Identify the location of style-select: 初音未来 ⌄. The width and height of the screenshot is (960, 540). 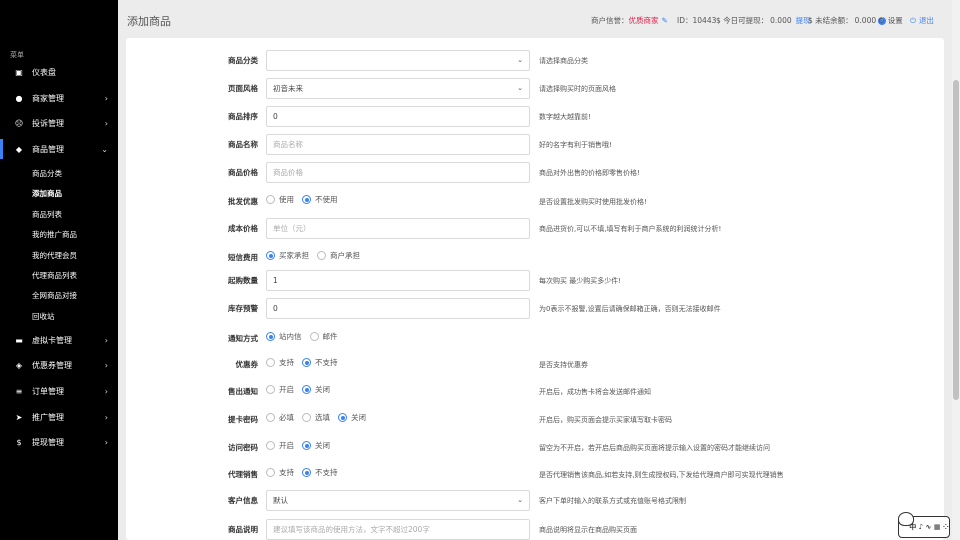
(398, 88).